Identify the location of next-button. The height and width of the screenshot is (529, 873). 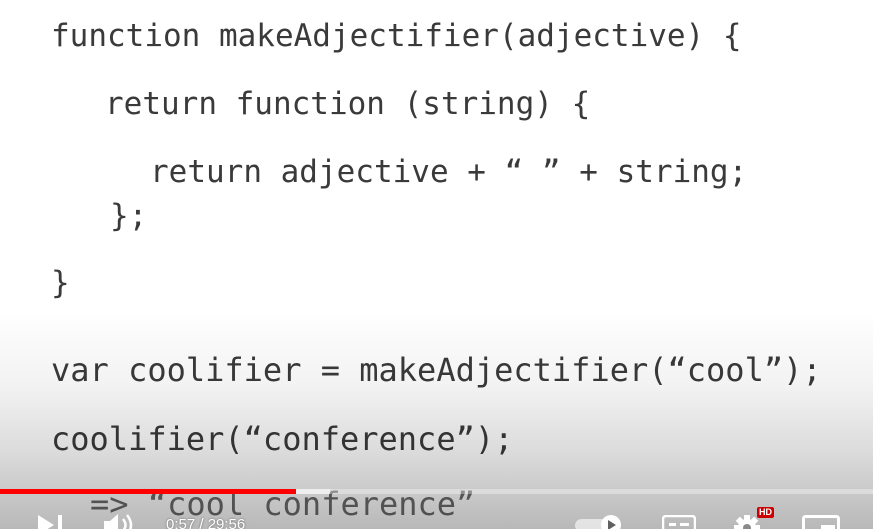
(51, 522).